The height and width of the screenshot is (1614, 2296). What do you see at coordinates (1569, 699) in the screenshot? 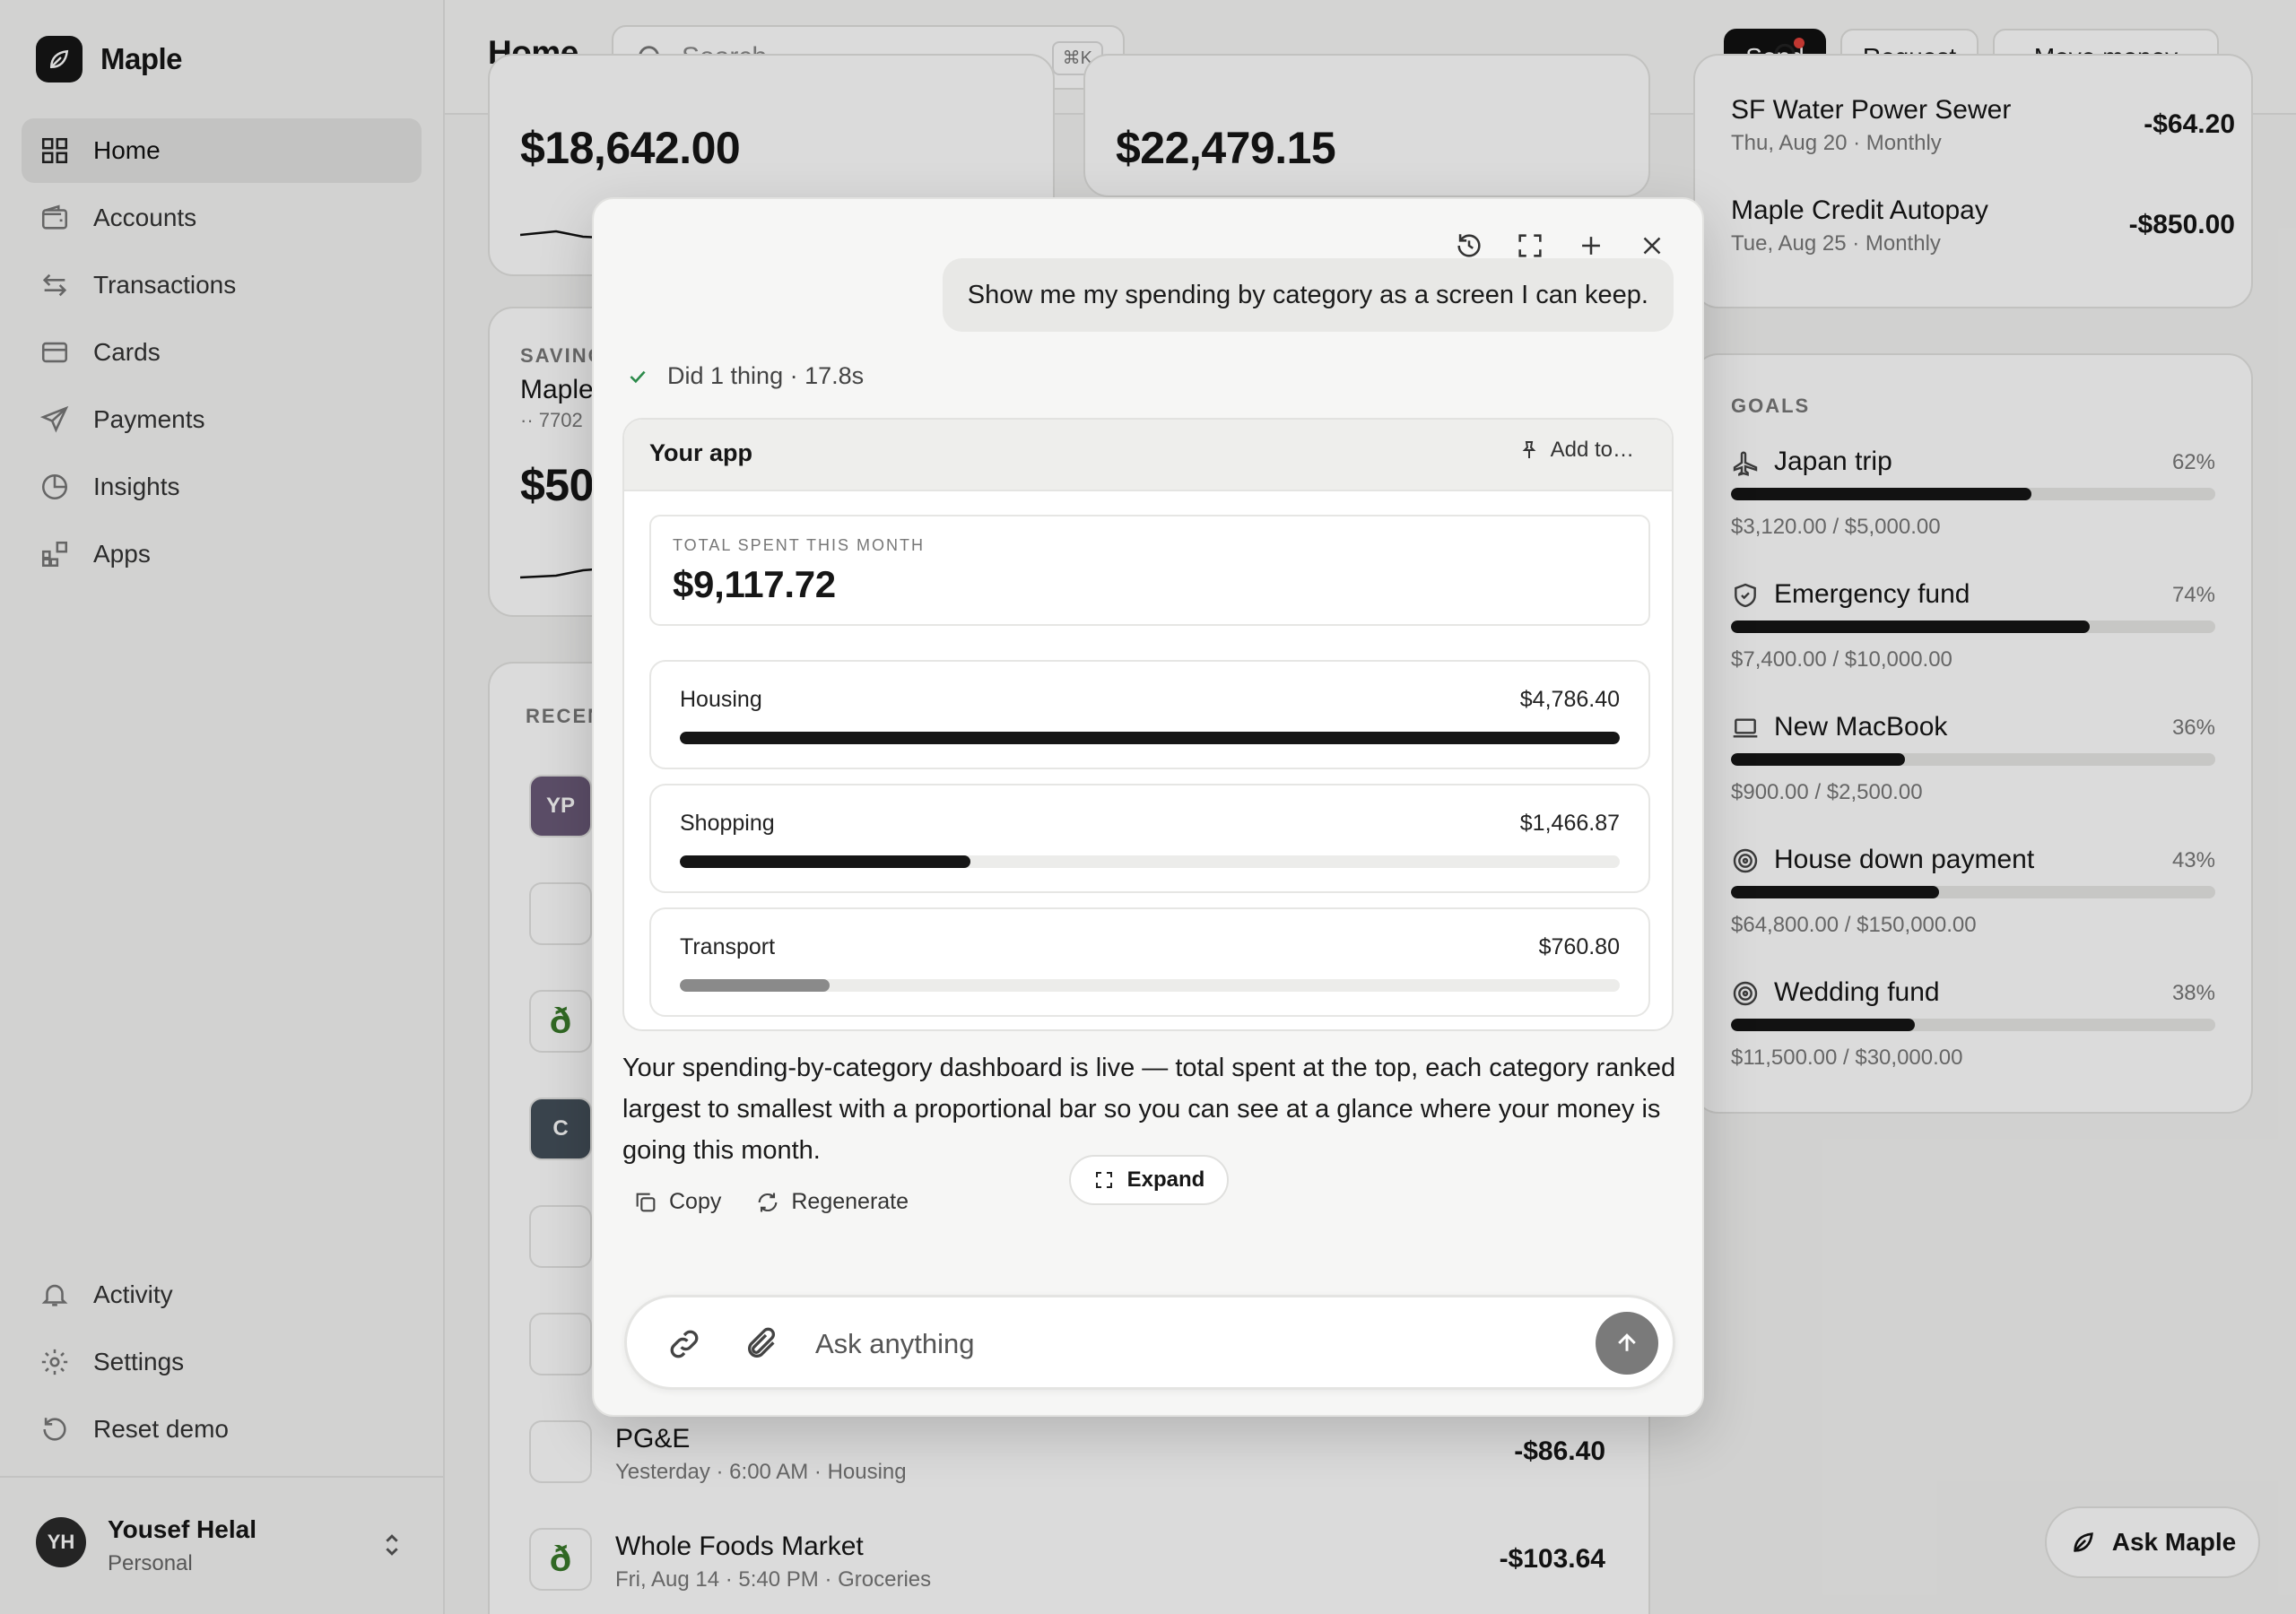
I see `category-amount: $4,786.40` at bounding box center [1569, 699].